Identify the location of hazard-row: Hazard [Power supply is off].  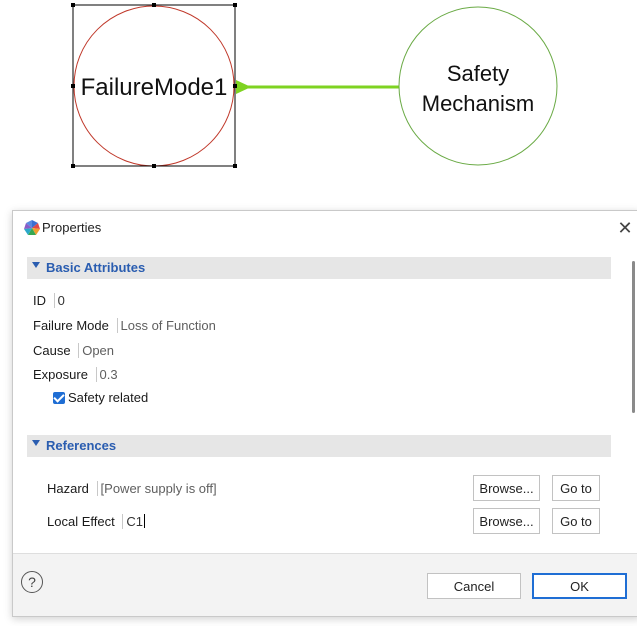
(132, 488).